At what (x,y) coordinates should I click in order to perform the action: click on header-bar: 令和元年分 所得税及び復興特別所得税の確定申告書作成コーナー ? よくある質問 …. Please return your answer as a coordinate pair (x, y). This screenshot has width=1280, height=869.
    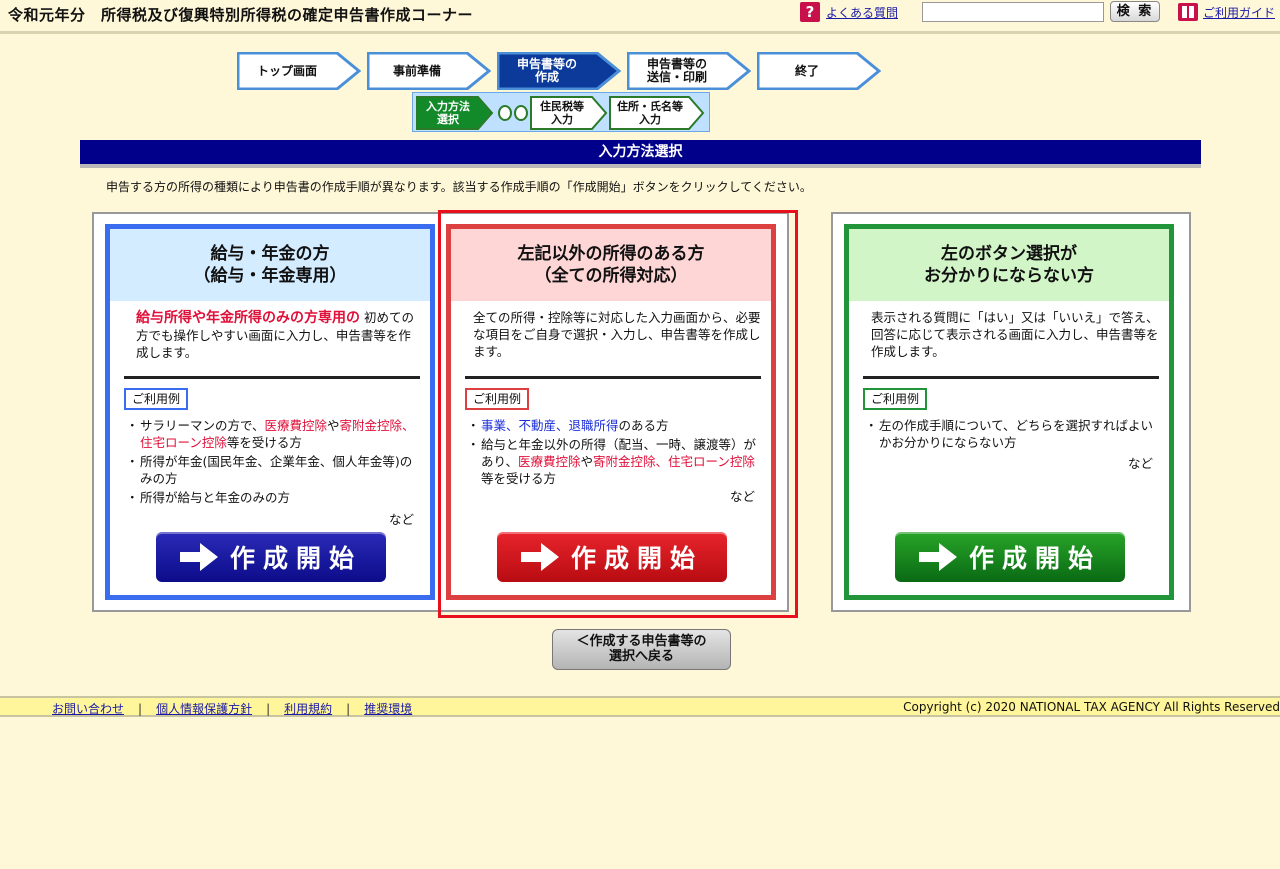
    Looking at the image, I should click on (640, 17).